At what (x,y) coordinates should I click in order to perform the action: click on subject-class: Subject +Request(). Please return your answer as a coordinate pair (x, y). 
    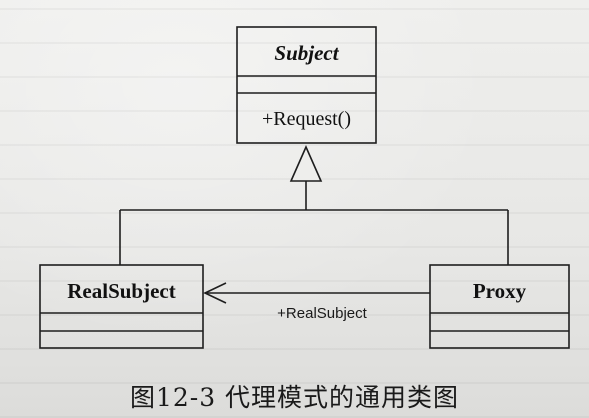
    Looking at the image, I should click on (306, 85).